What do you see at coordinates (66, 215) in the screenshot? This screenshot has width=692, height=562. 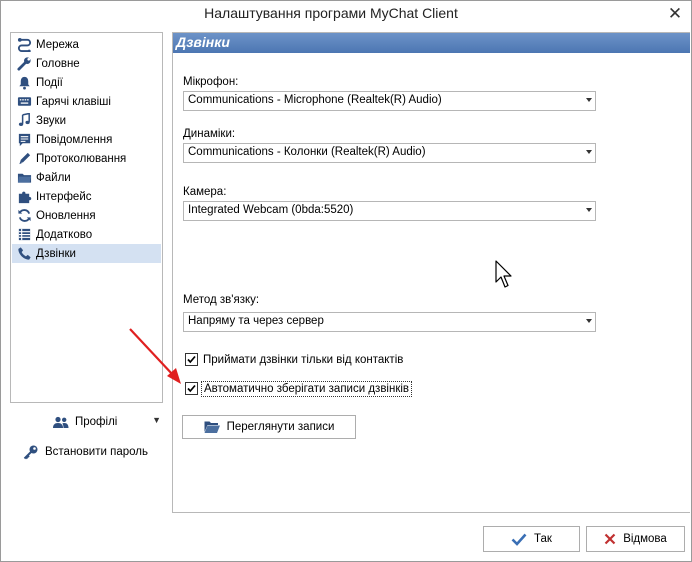 I see `sidebar-item-label: Оновлення` at bounding box center [66, 215].